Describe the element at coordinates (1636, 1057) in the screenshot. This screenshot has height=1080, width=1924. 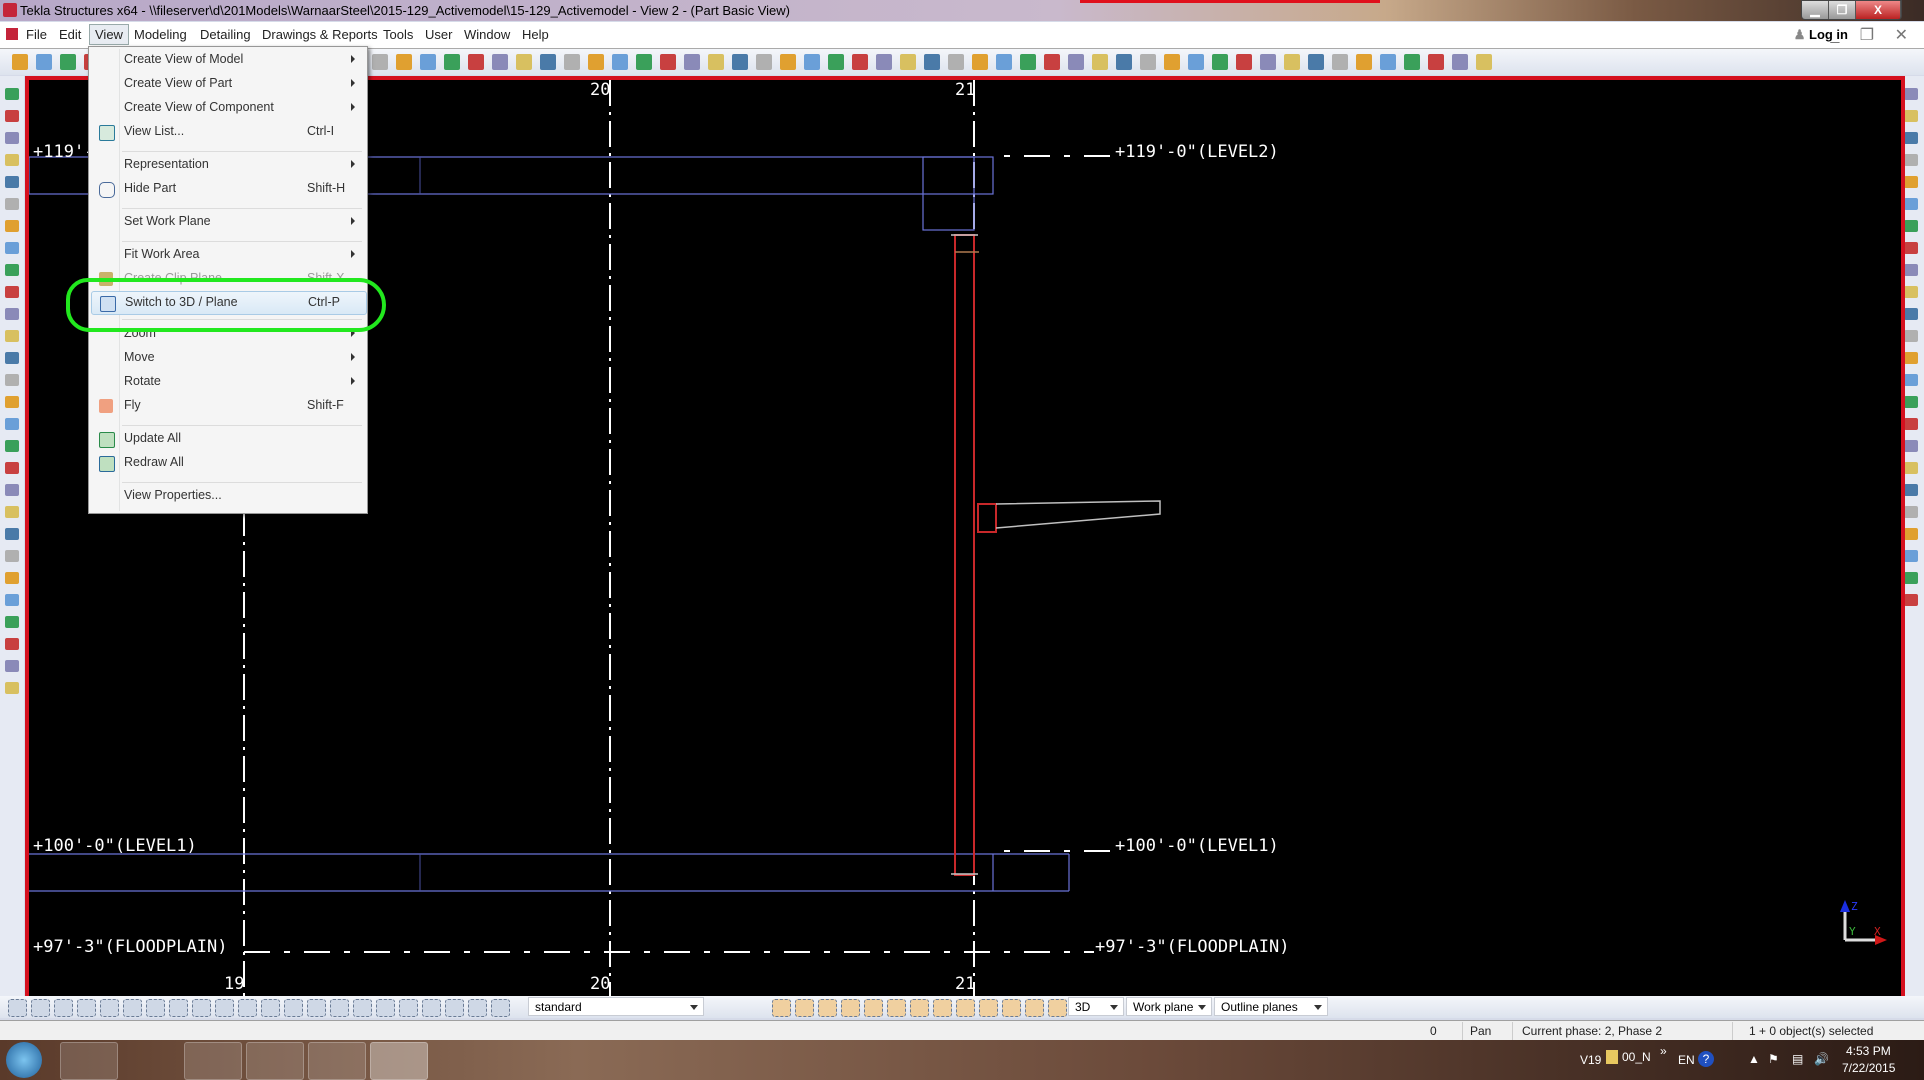
I see `tray-folder: 00_N` at that location.